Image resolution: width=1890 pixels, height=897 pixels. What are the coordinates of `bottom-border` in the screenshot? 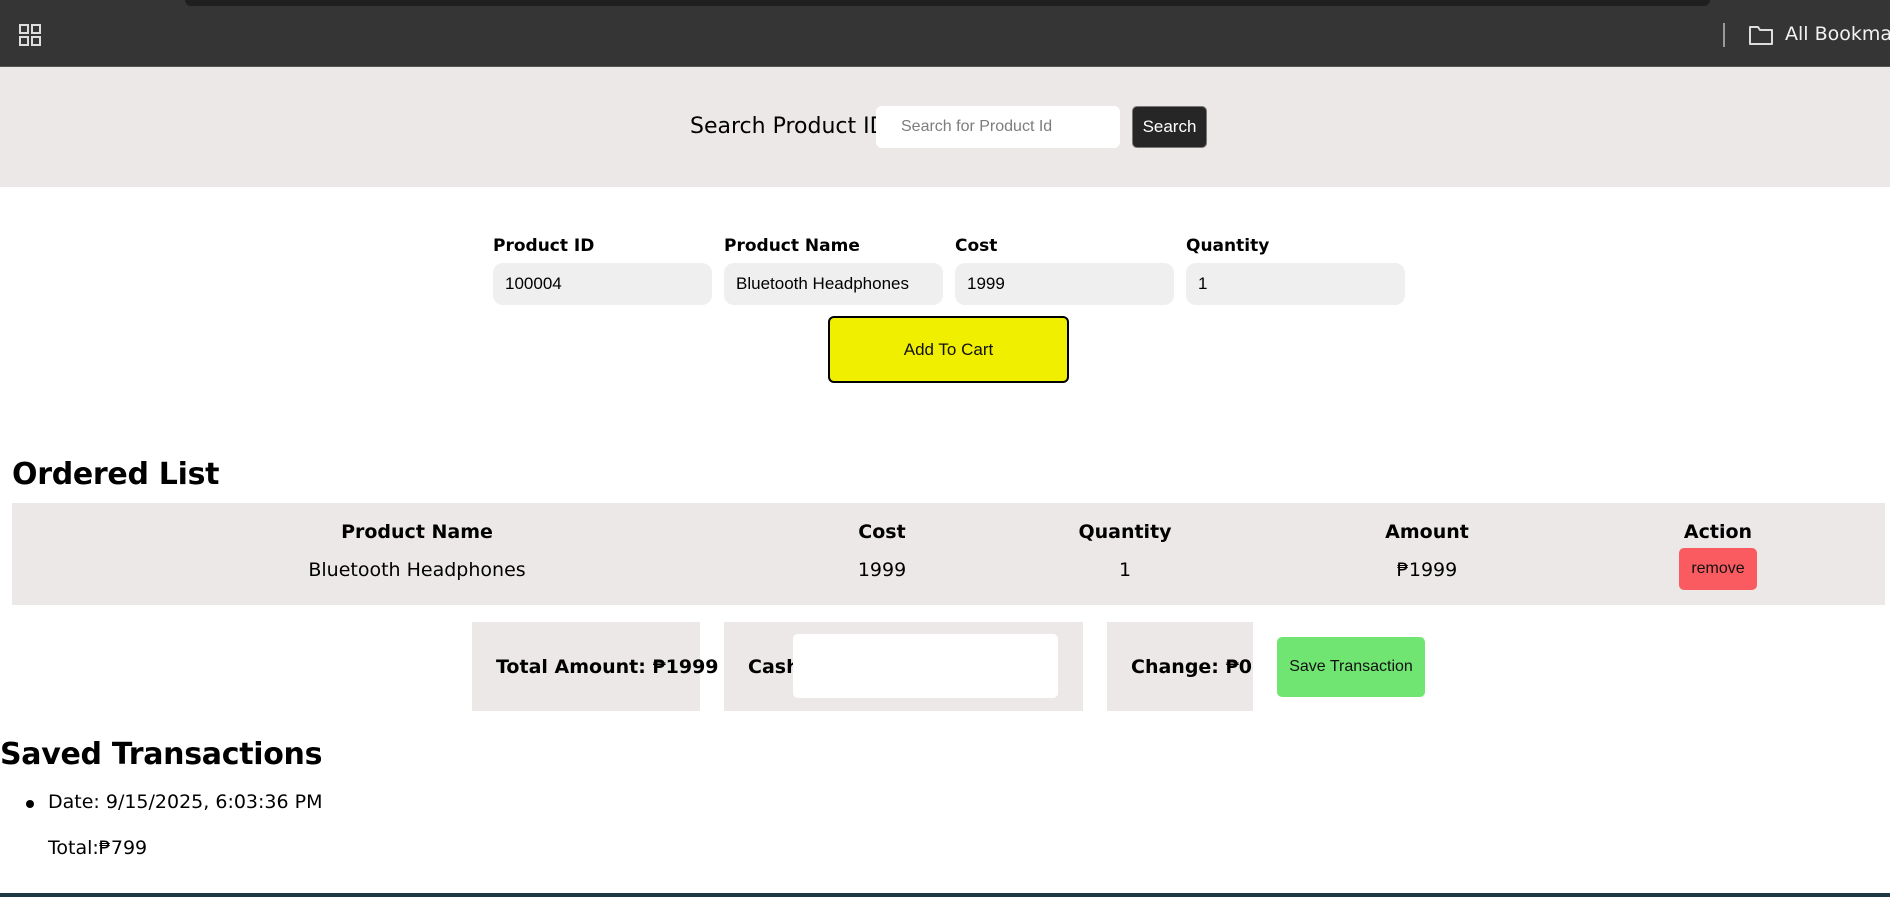 It's located at (945, 895).